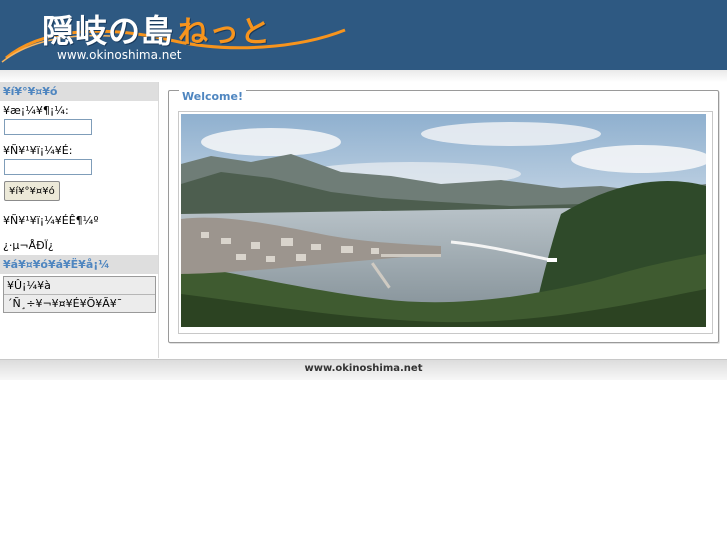 The height and width of the screenshot is (545, 727). I want to click on logo-kana: ねっと, so click(225, 32).